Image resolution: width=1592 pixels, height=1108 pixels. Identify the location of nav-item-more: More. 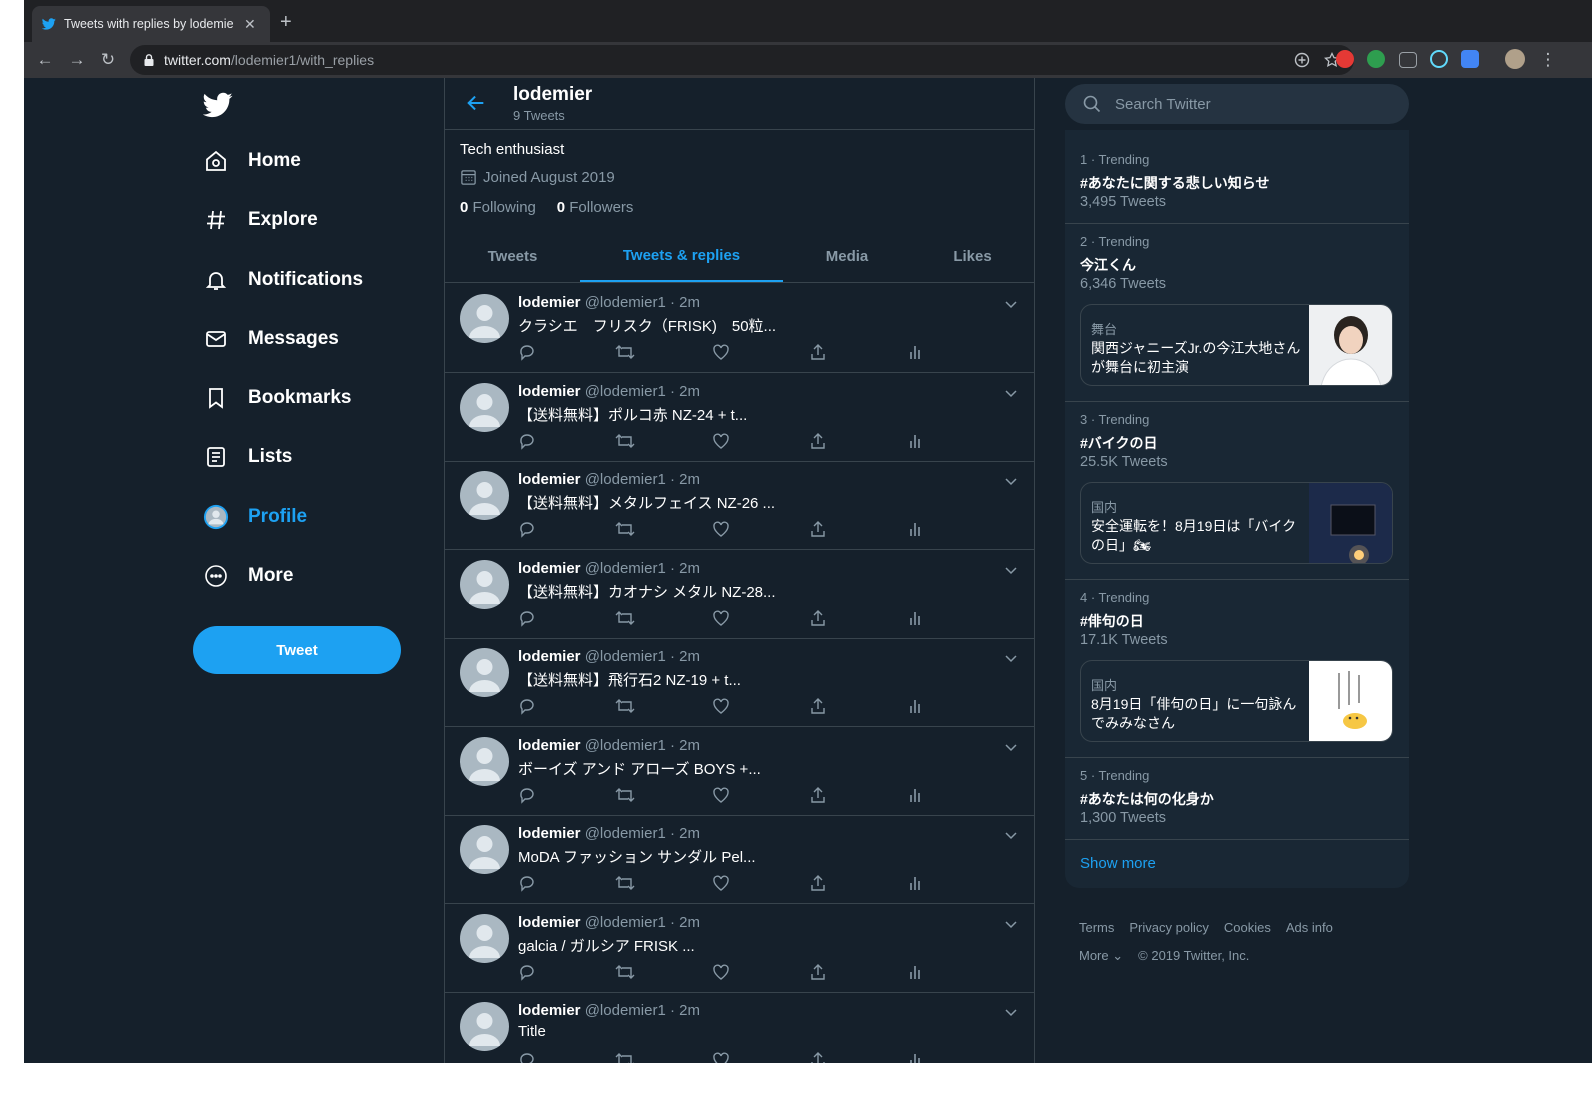
(248, 576).